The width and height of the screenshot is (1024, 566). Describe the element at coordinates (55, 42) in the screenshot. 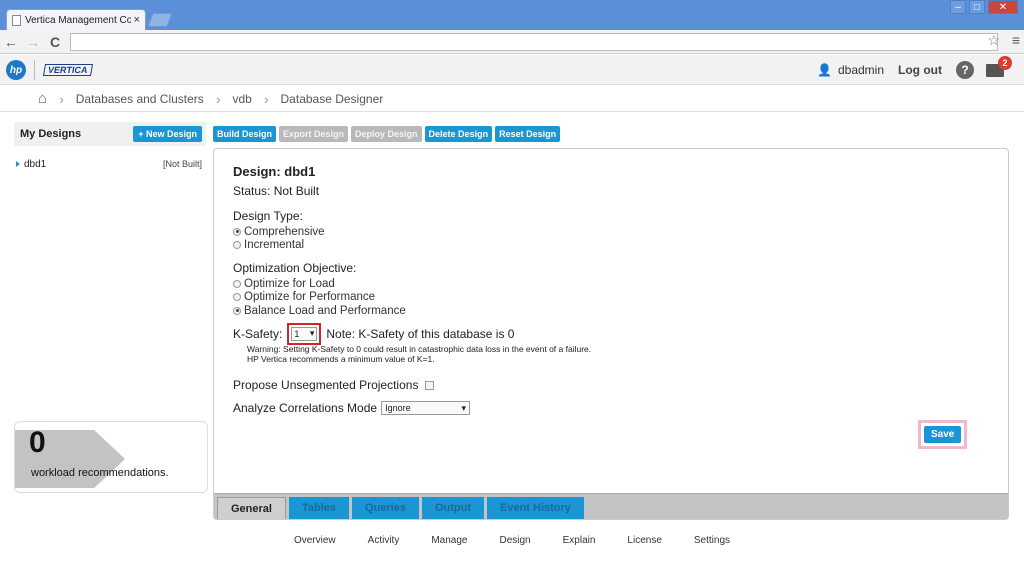

I see `reload-icon: C` at that location.